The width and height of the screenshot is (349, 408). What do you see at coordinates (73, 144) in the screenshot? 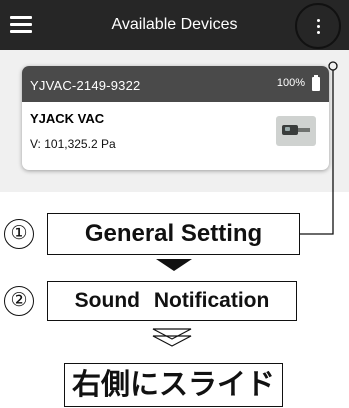
I see `device-pressure-value: V: 101,325.2 Pa` at bounding box center [73, 144].